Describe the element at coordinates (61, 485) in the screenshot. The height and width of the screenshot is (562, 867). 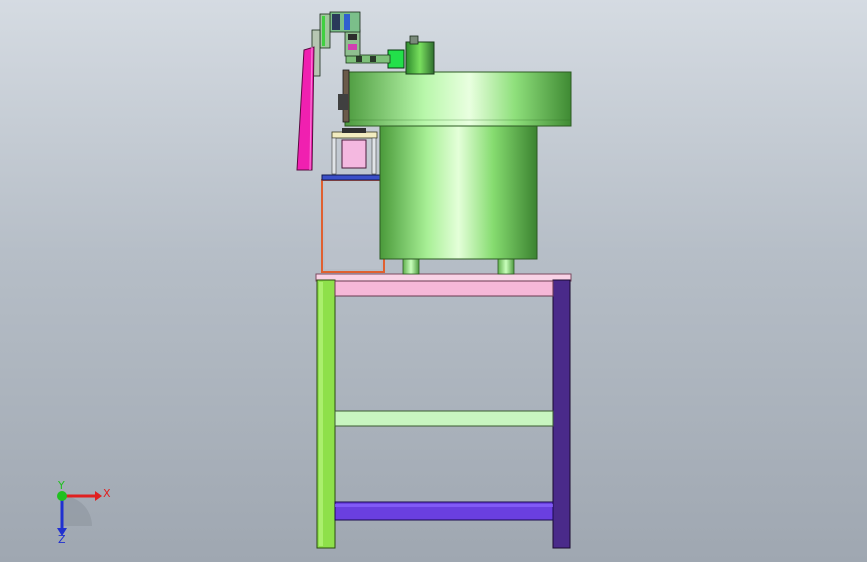
I see `y-axis-label: Y` at that location.